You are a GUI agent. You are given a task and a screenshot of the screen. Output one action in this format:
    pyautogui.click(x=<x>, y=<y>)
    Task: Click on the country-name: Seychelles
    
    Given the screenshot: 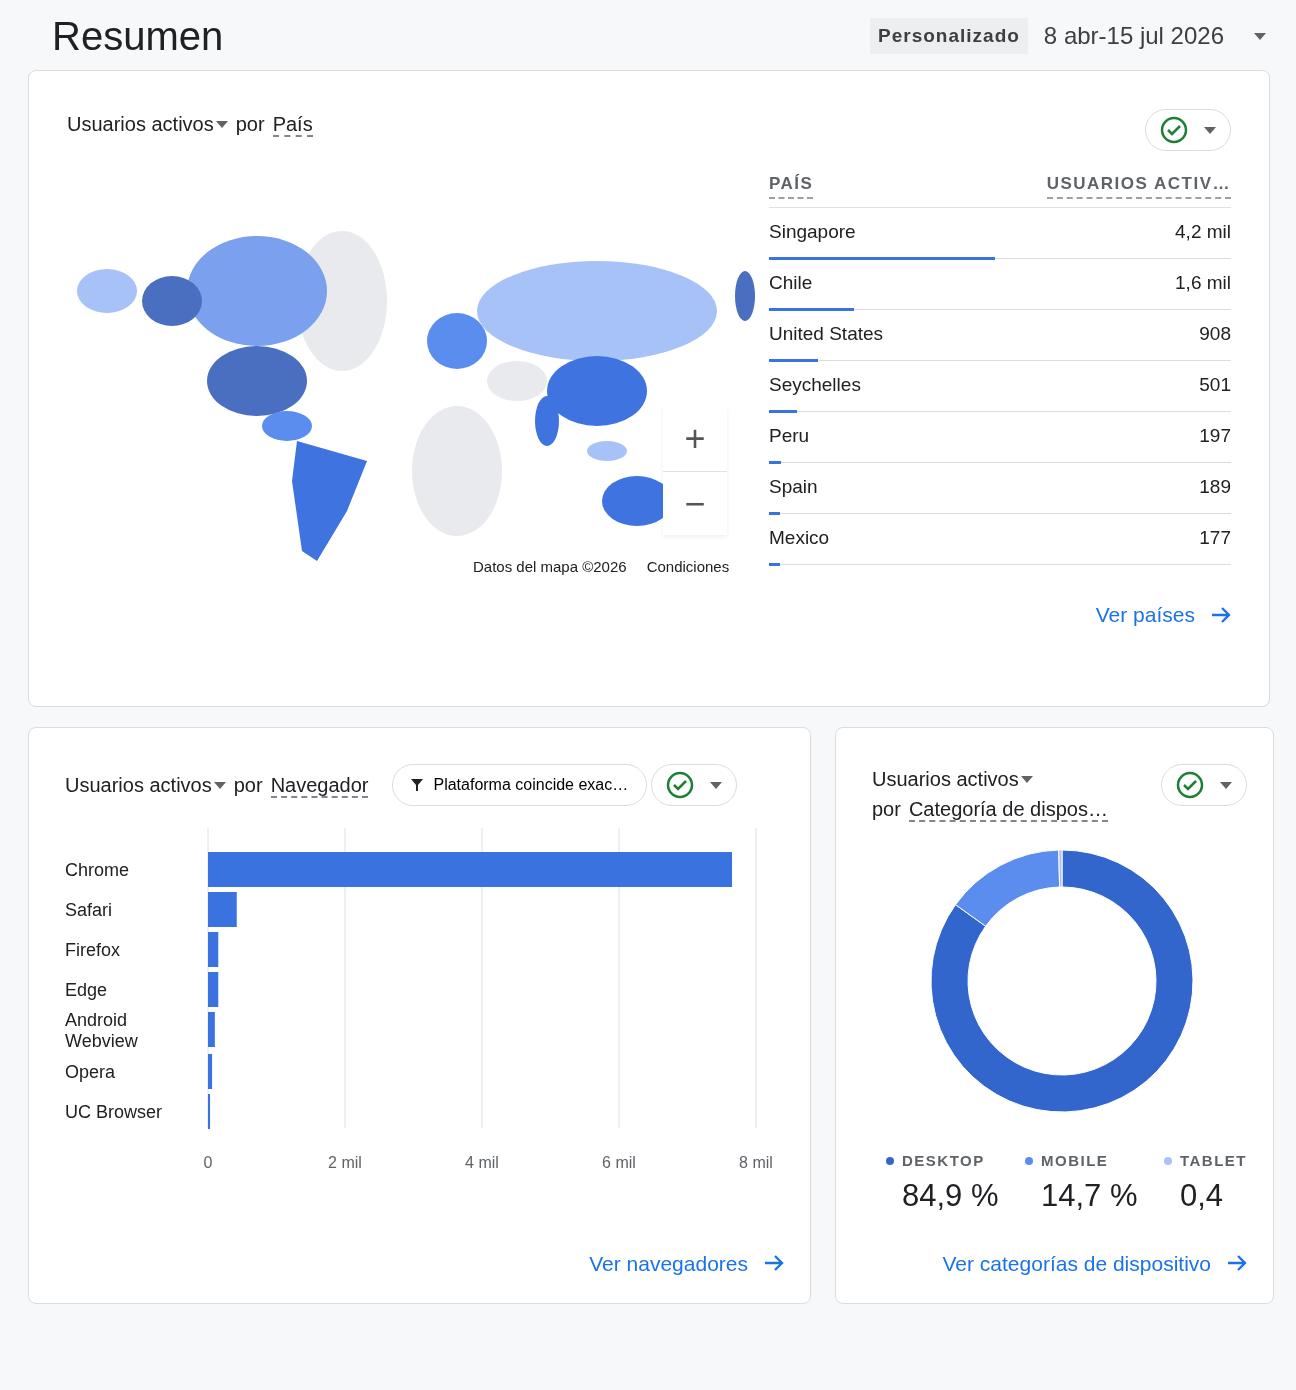 What is the action you would take?
    pyautogui.click(x=815, y=385)
    